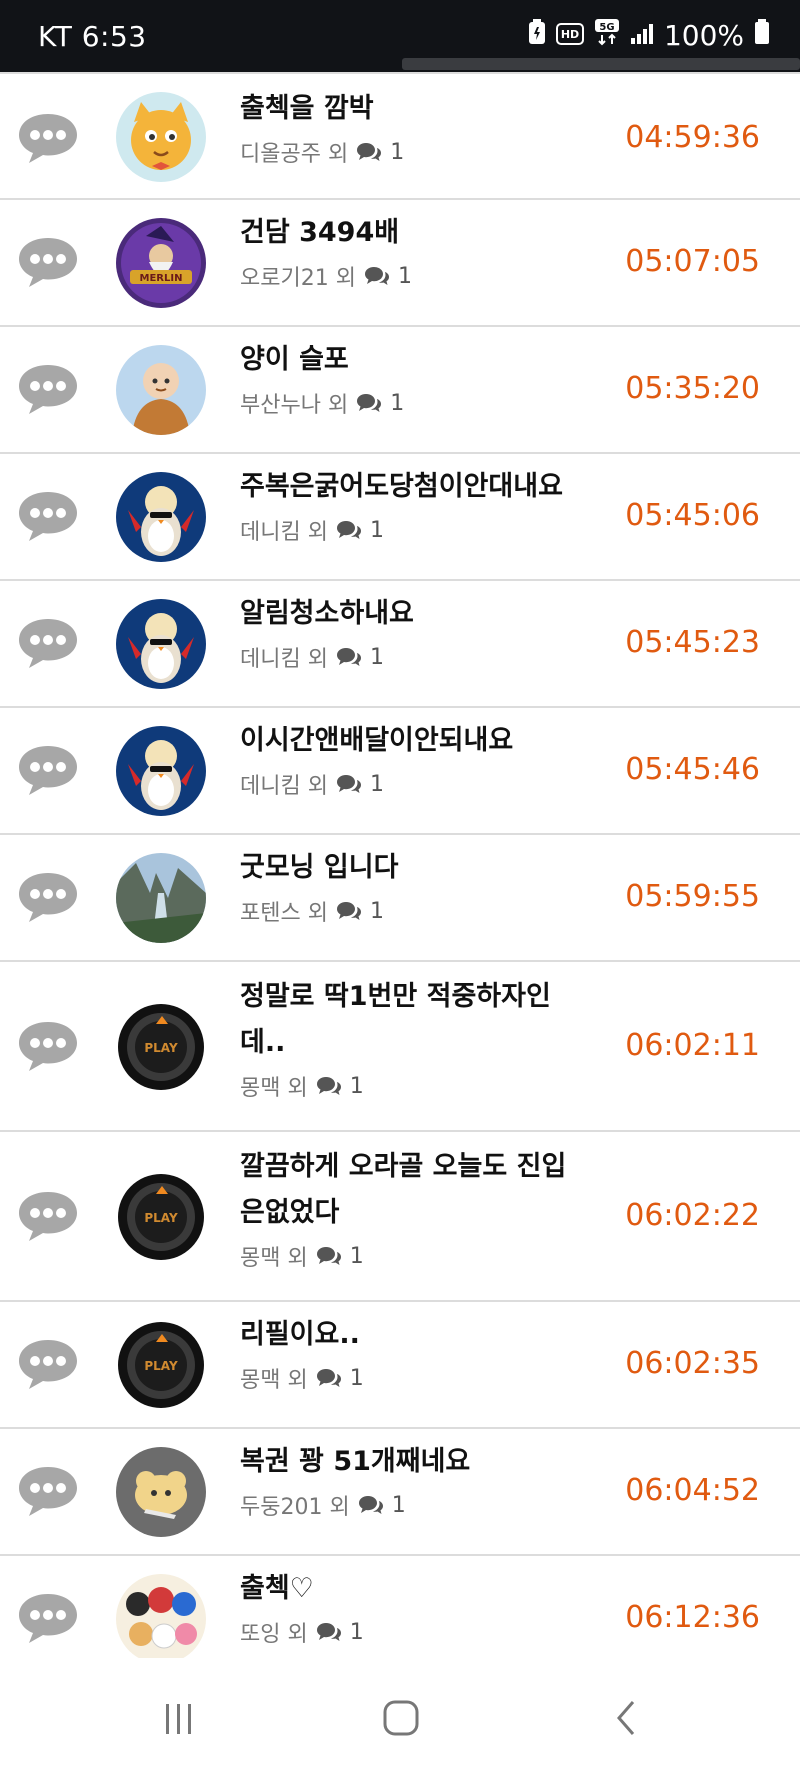 This screenshot has width=800, height=1778. Describe the element at coordinates (692, 1045) in the screenshot. I see `item-time: 06:02:11` at that location.